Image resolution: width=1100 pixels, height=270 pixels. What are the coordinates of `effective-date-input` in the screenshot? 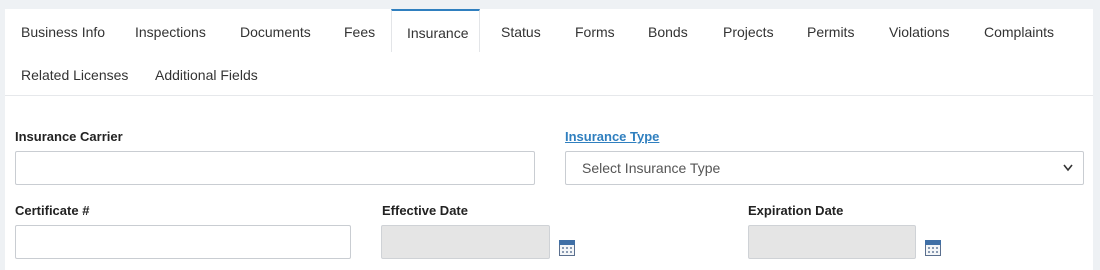 It's located at (465, 242).